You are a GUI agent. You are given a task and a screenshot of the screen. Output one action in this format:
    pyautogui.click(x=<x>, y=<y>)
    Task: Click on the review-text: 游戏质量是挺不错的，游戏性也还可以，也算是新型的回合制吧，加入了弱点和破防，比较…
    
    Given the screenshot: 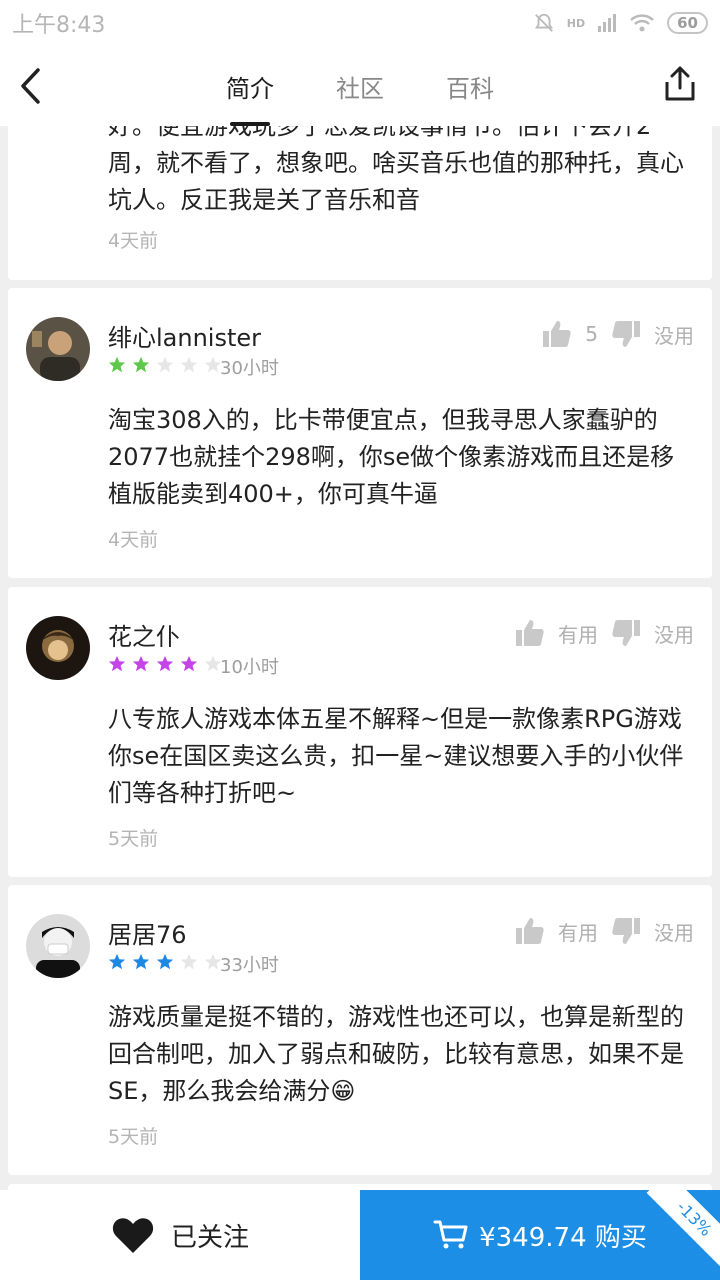 What is the action you would take?
    pyautogui.click(x=396, y=1054)
    